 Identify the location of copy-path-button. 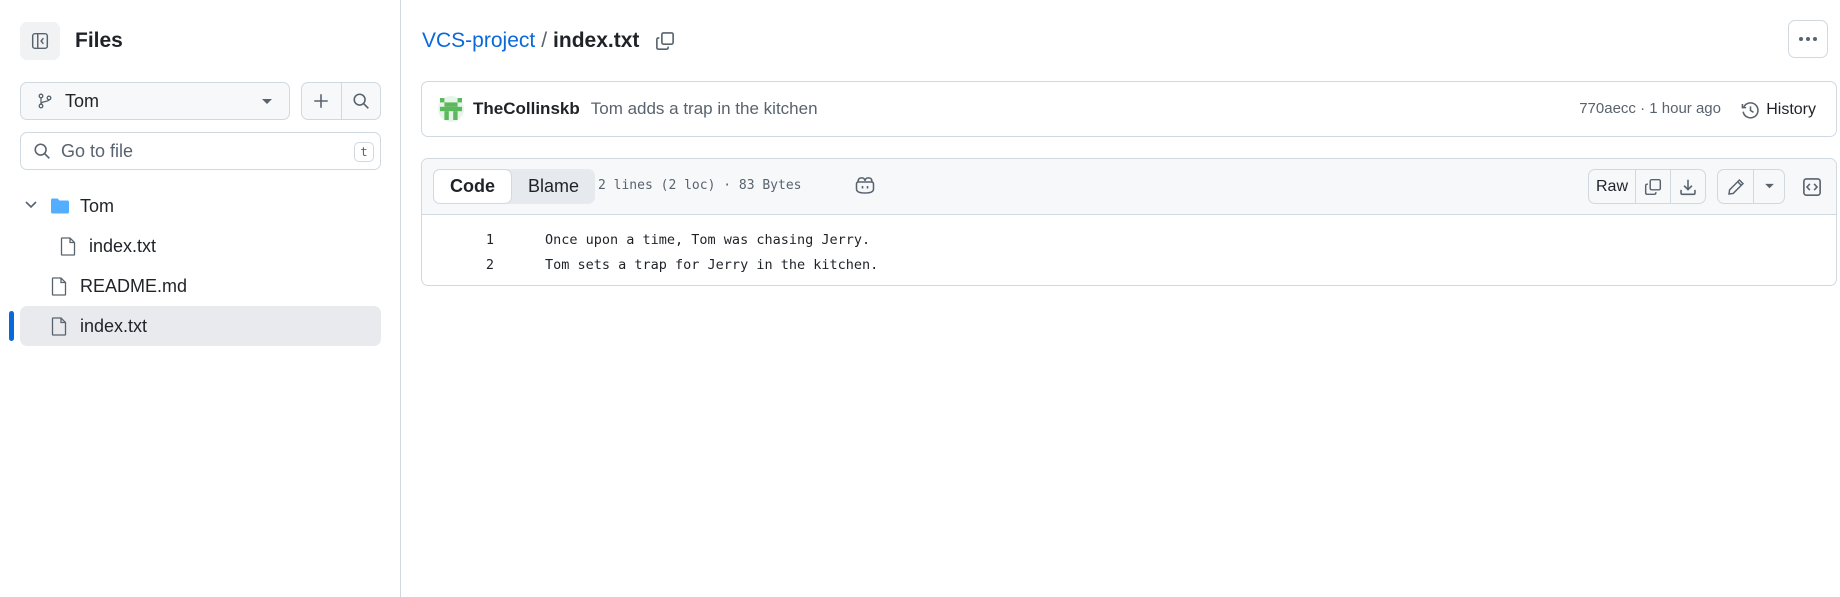
(665, 41).